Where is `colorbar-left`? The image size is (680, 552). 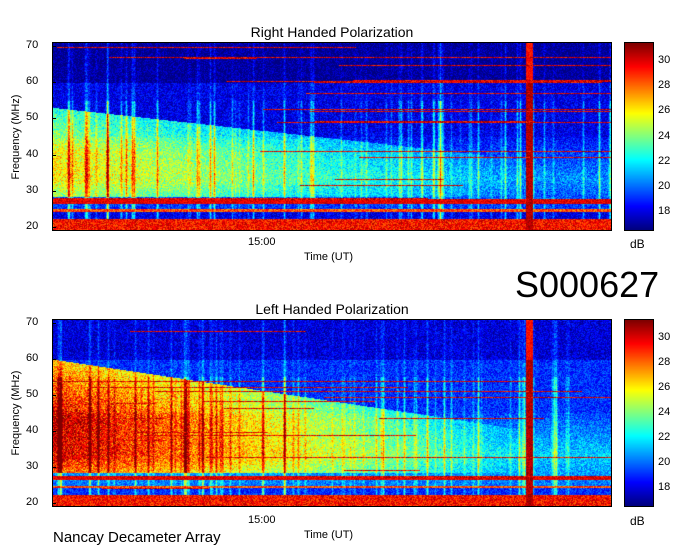
colorbar-left is located at coordinates (639, 413).